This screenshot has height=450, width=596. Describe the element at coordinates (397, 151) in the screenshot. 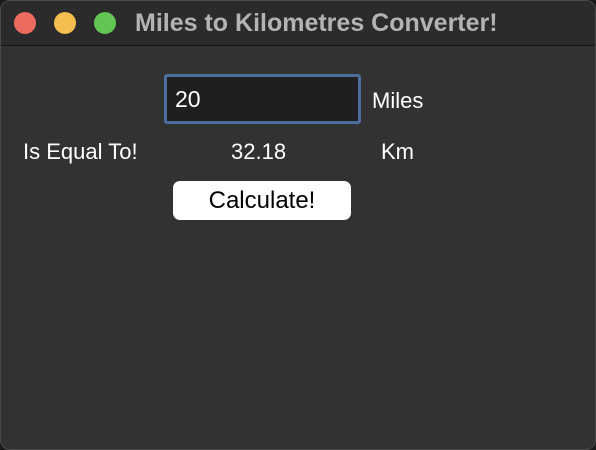

I see `km-unit-label: Km` at that location.